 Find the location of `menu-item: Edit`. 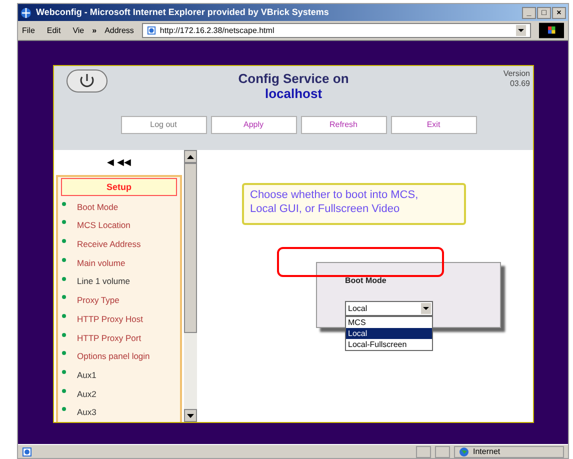

menu-item: Edit is located at coordinates (53, 30).